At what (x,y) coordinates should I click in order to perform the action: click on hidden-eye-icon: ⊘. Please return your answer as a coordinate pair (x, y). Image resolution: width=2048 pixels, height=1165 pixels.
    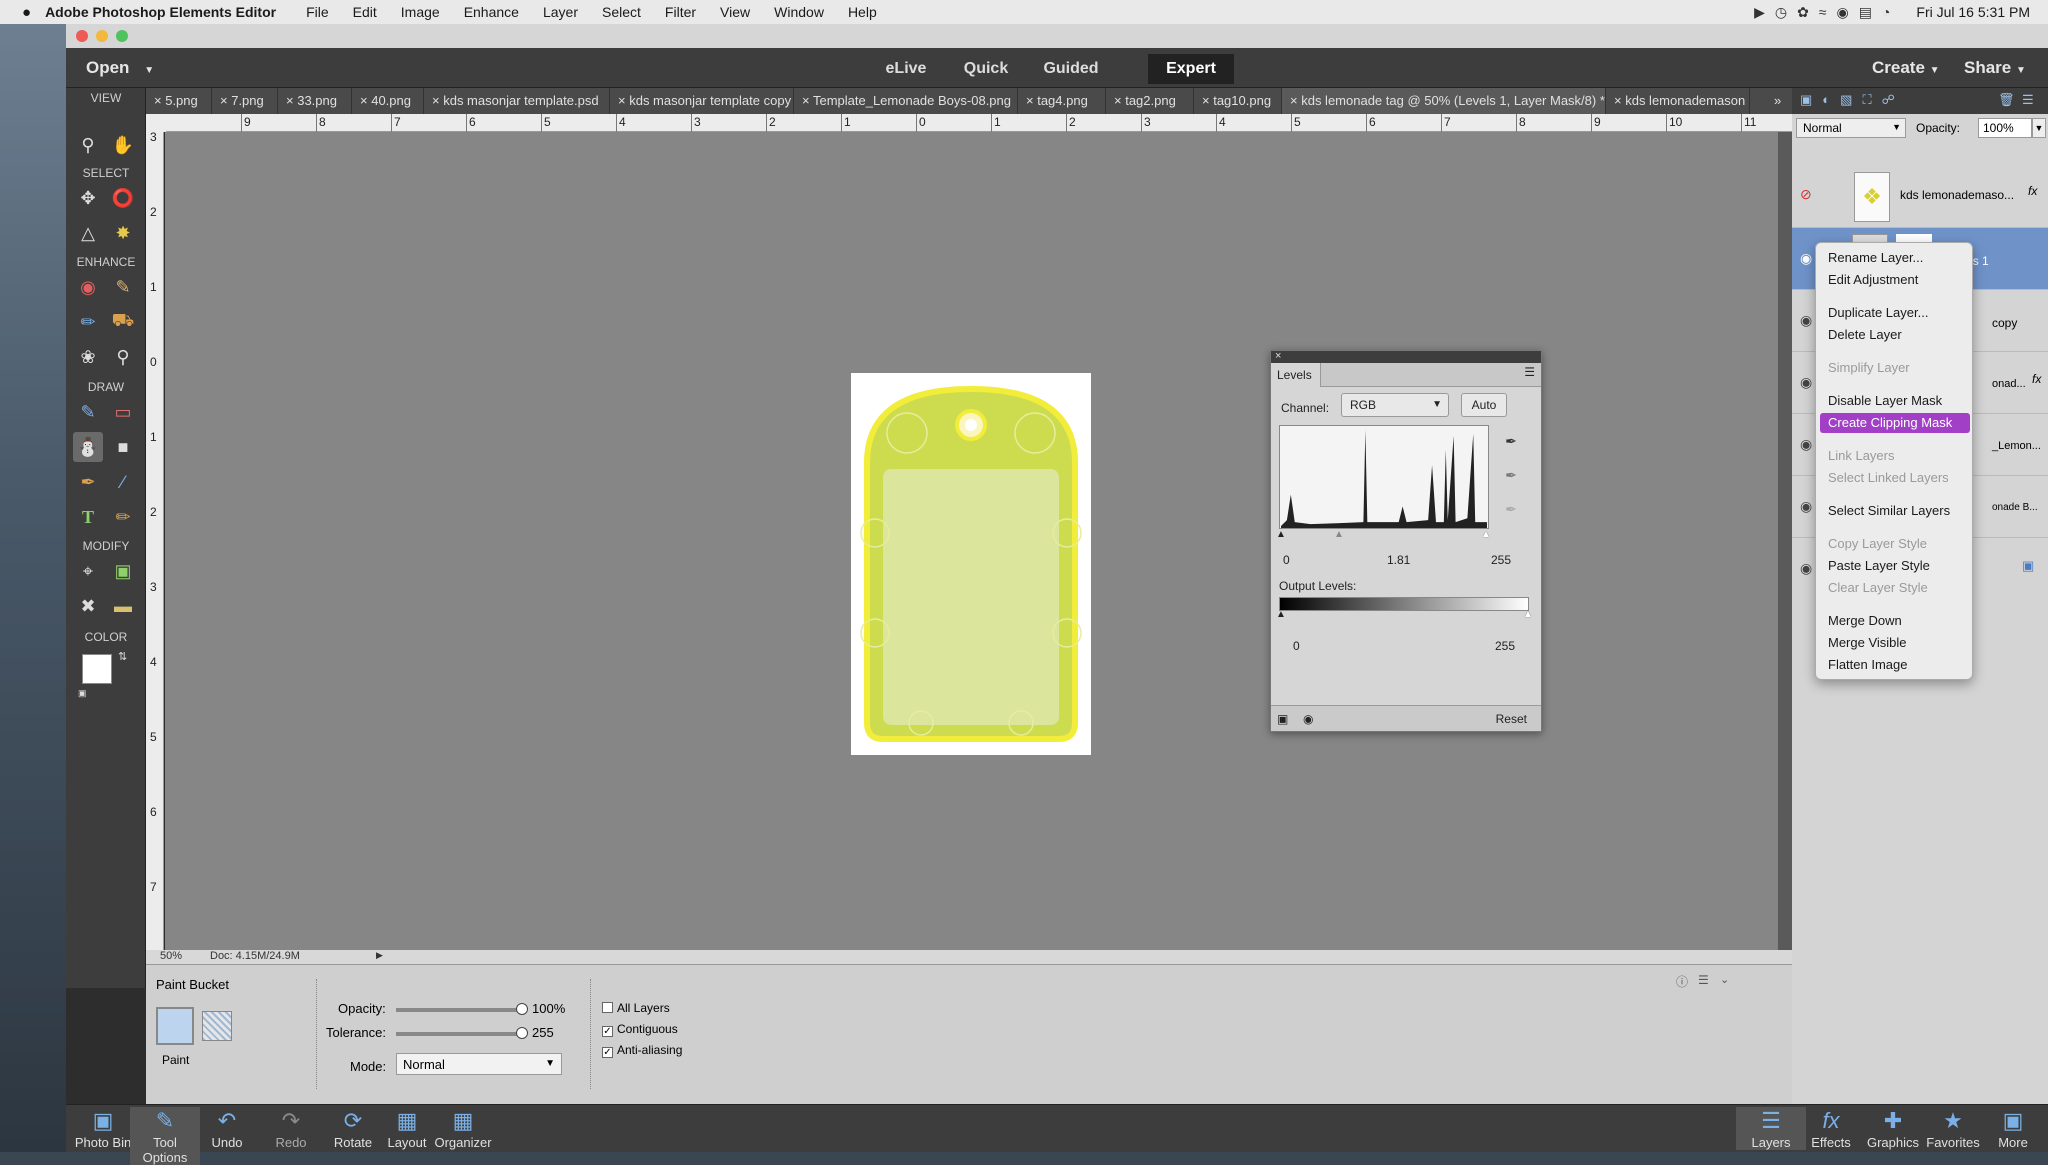
    Looking at the image, I should click on (1806, 194).